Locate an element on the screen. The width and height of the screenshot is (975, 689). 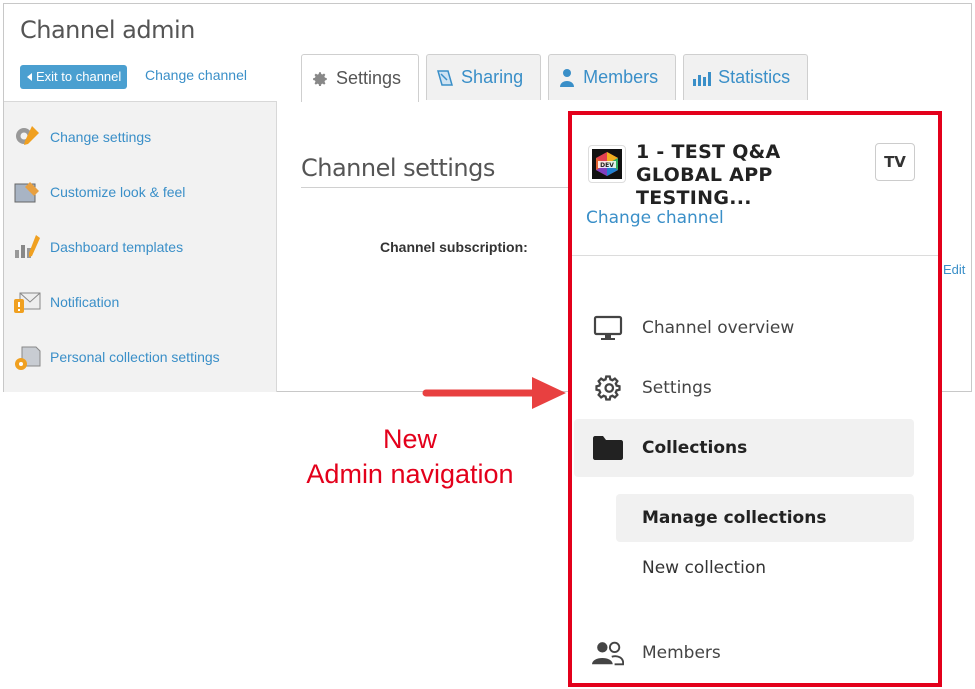
annotation-line-1: New is located at coordinates (409, 439).